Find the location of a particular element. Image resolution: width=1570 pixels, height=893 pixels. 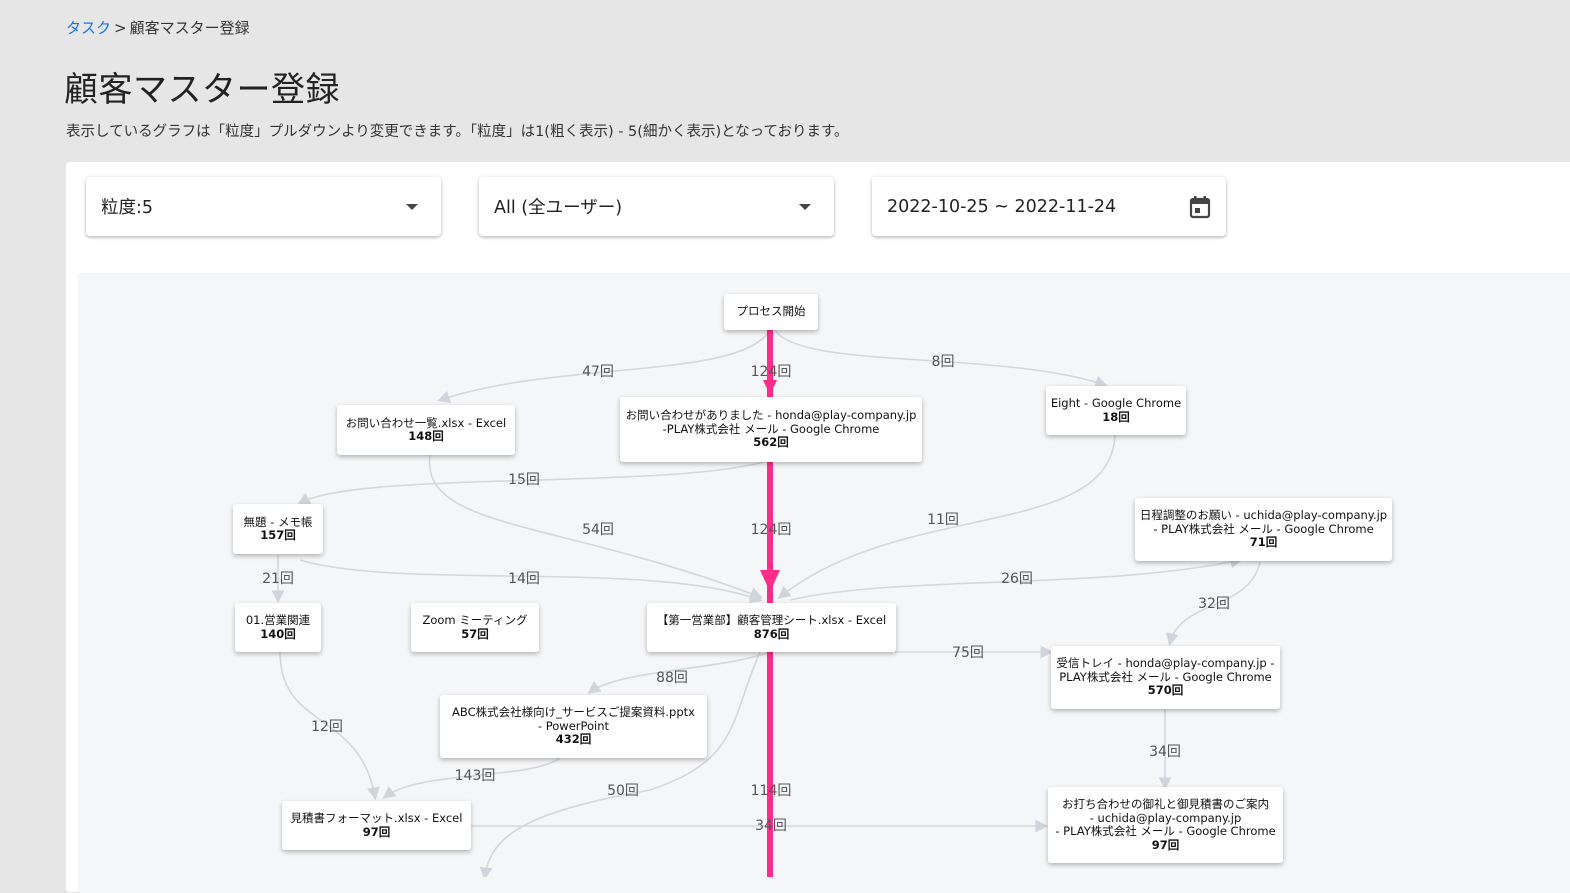

node-title: 【第一営業部】顧客管理シート.xlsx - Excel is located at coordinates (771, 620).